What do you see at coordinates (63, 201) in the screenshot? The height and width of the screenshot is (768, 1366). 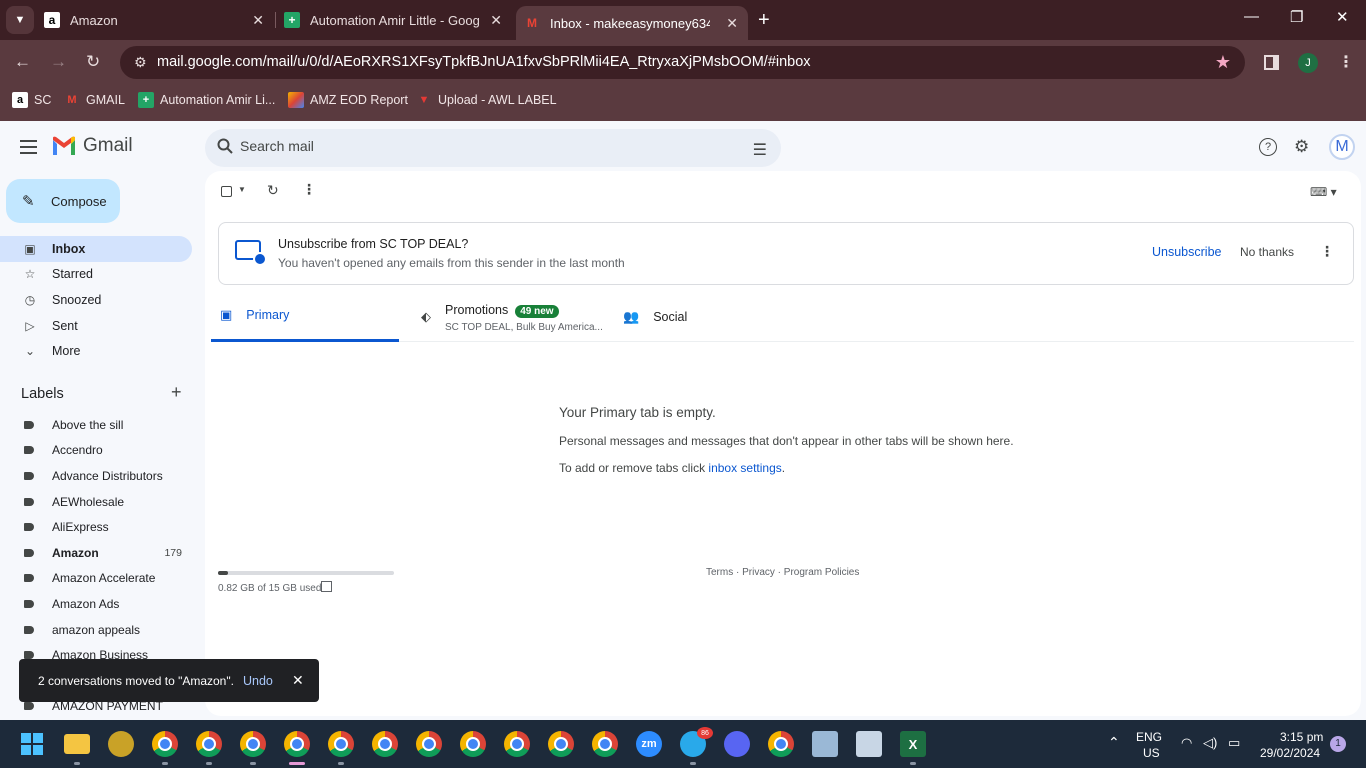 I see `compose-button: ✎ Compose` at bounding box center [63, 201].